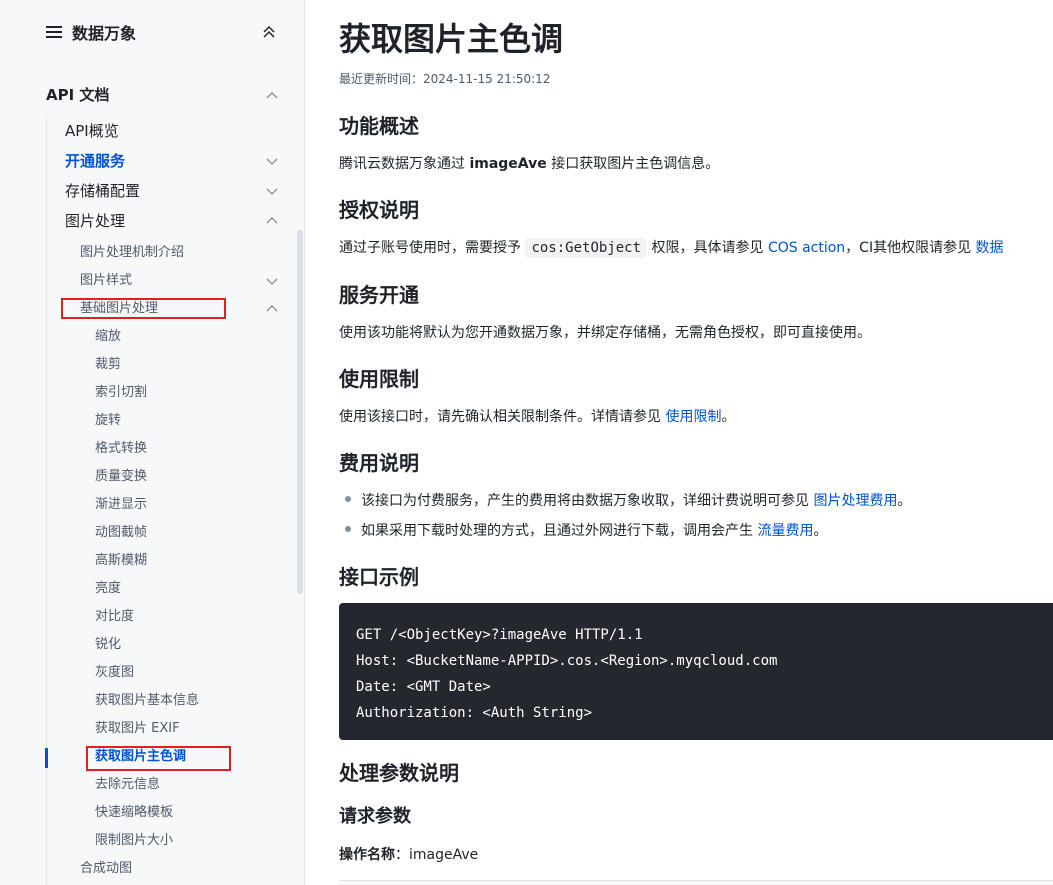 Image resolution: width=1053 pixels, height=885 pixels. What do you see at coordinates (108, 364) in the screenshot?
I see `sidebar-item-label: 裁剪` at bounding box center [108, 364].